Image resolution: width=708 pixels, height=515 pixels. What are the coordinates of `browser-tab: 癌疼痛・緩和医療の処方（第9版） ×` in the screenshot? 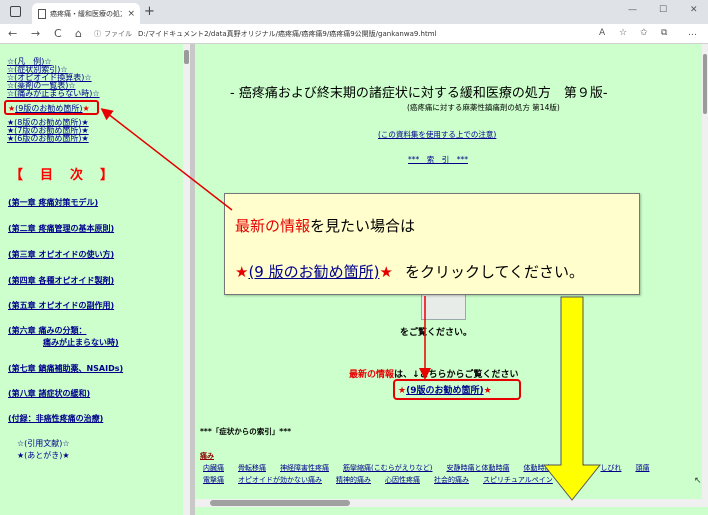 It's located at (86, 13).